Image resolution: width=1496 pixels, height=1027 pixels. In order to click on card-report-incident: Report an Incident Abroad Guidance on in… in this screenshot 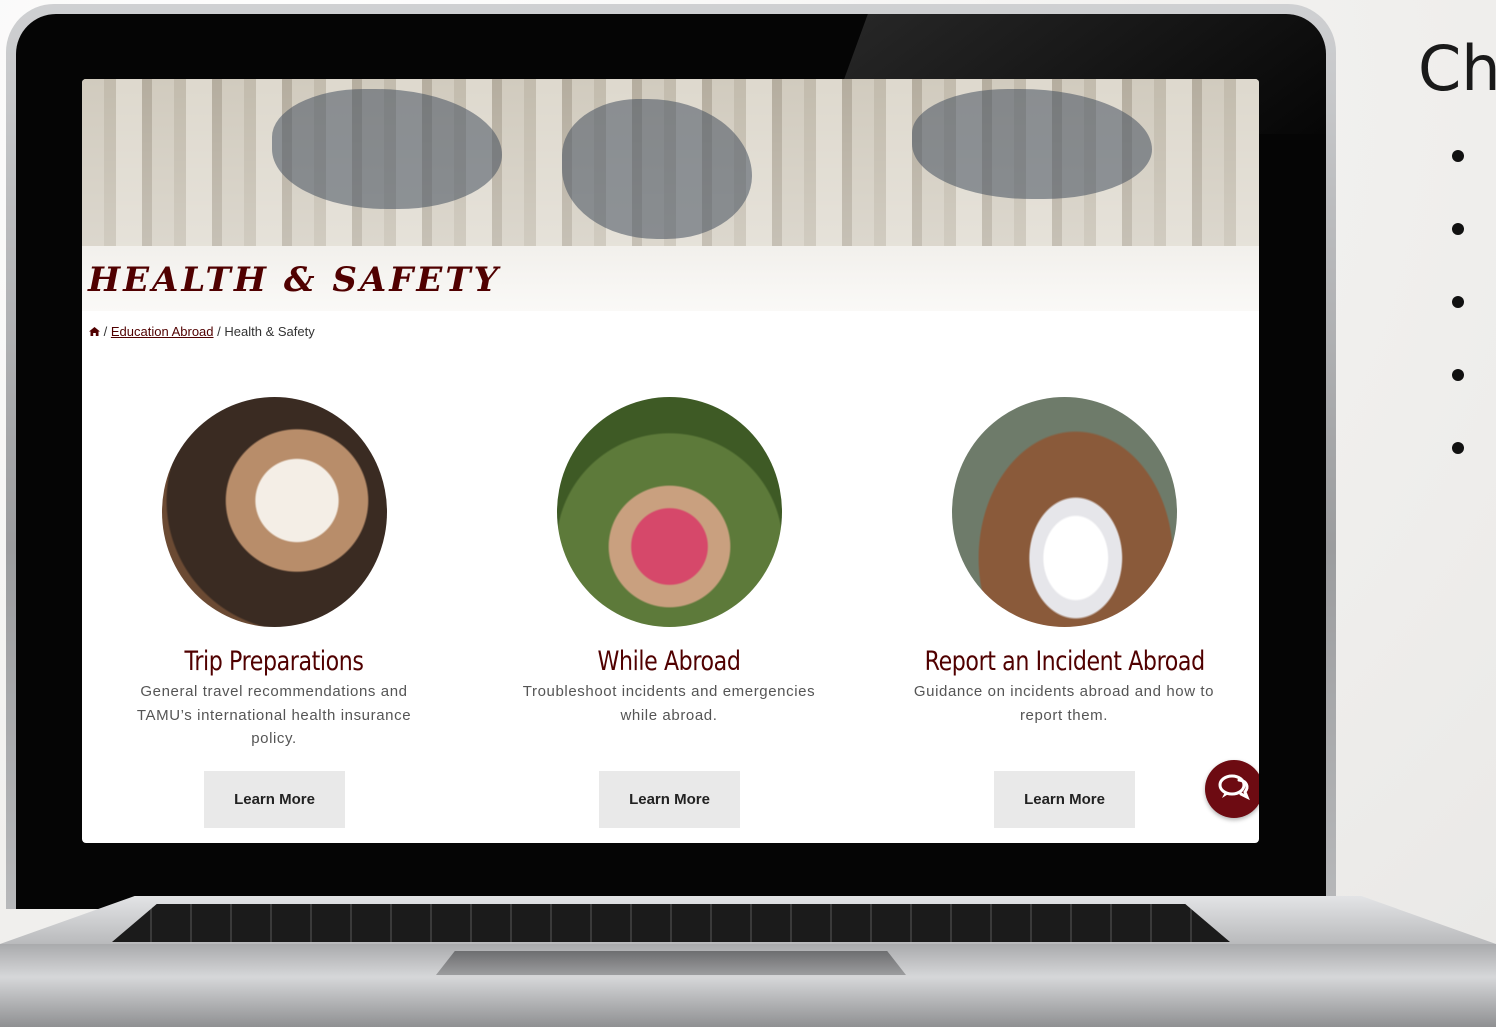, I will do `click(1064, 612)`.